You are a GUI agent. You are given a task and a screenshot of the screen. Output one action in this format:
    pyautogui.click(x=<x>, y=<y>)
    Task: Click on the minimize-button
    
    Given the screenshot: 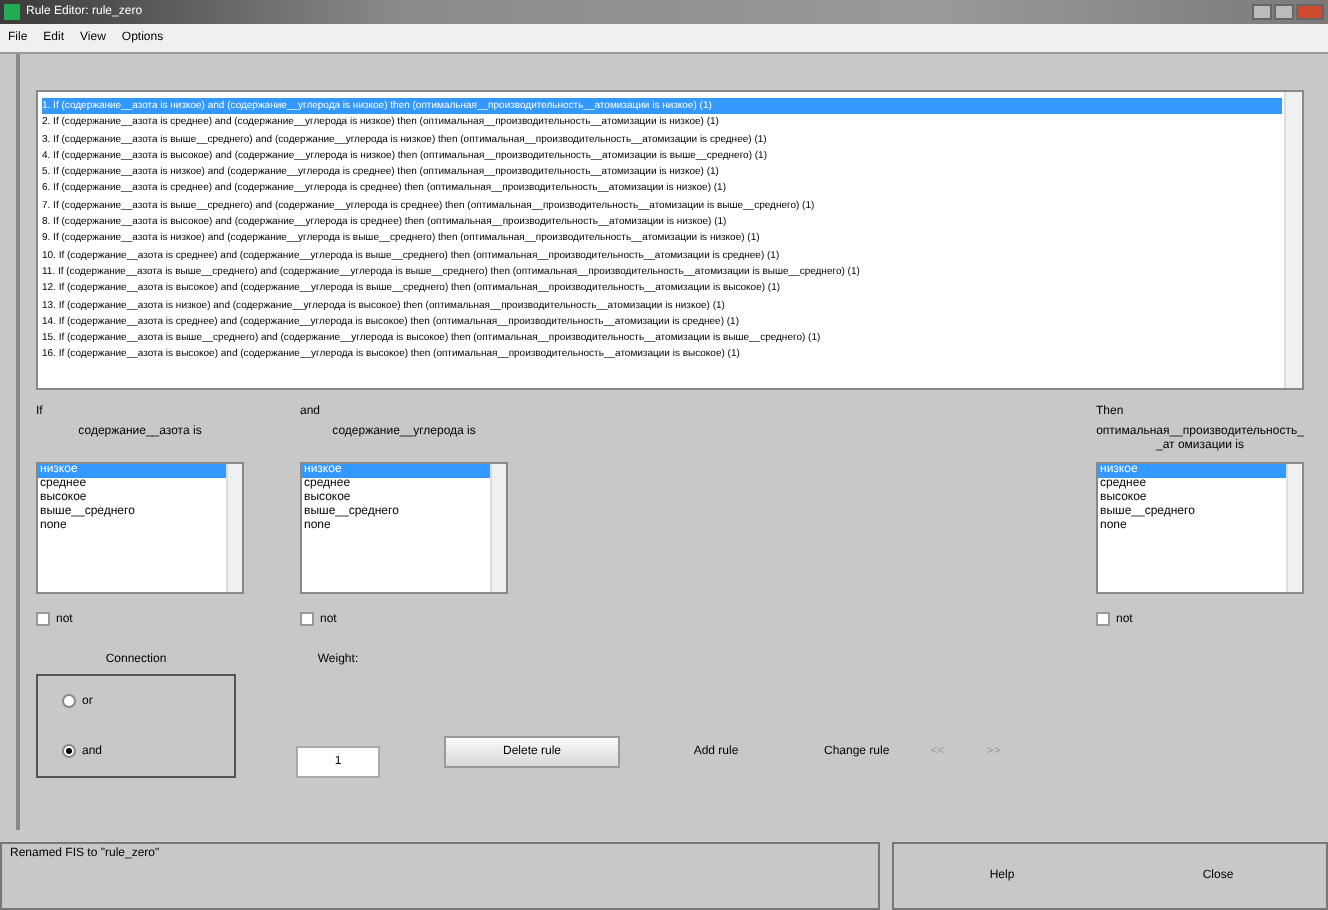 What is the action you would take?
    pyautogui.click(x=1262, y=12)
    